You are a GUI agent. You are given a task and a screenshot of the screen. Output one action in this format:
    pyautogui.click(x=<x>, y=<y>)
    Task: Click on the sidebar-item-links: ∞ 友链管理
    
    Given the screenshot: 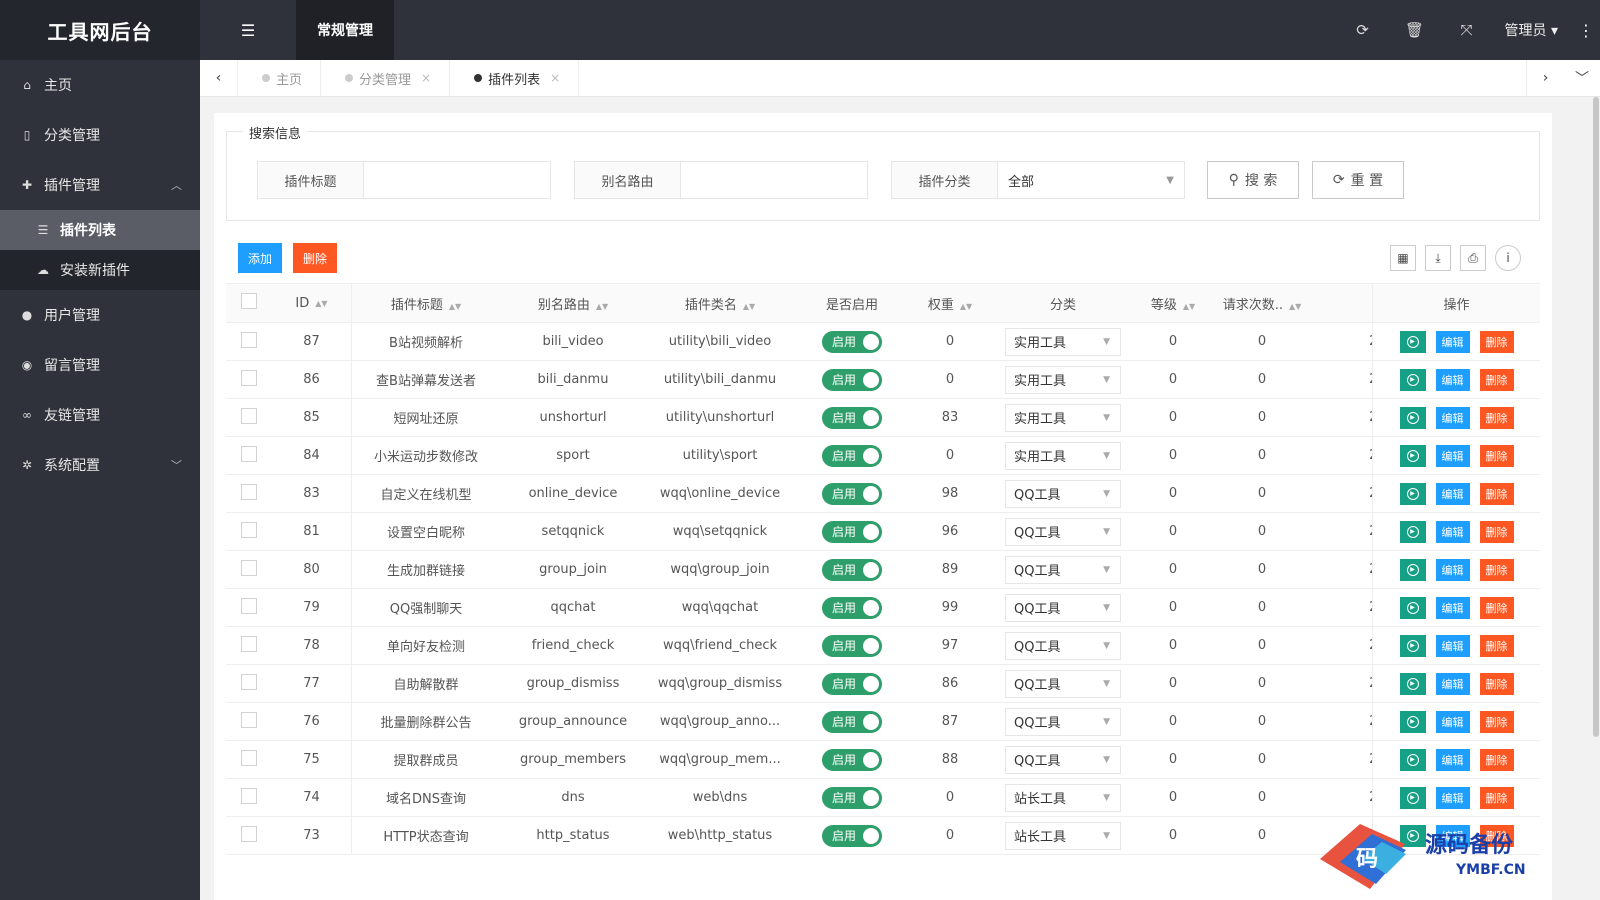 What is the action you would take?
    pyautogui.click(x=100, y=415)
    